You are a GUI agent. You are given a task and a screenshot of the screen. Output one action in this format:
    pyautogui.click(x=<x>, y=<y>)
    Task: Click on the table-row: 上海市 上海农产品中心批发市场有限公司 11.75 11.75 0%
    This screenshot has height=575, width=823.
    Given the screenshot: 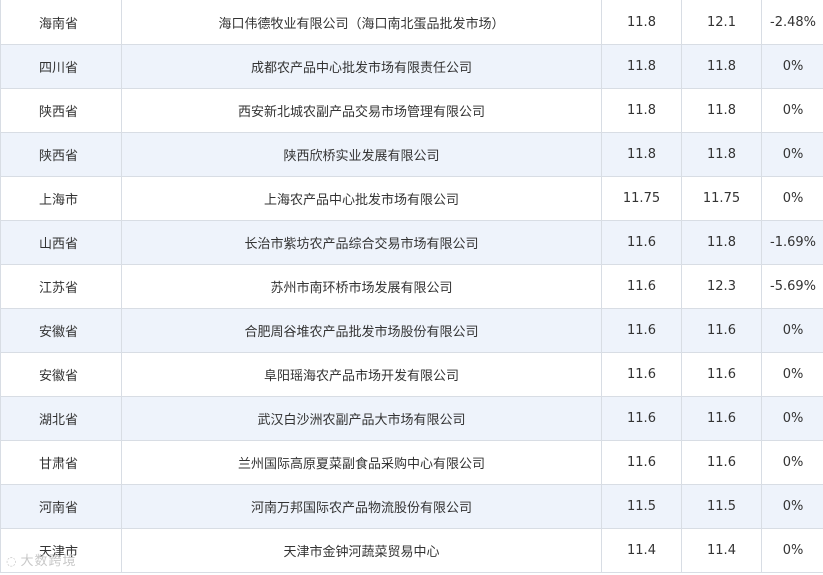 What is the action you would take?
    pyautogui.click(x=411, y=198)
    